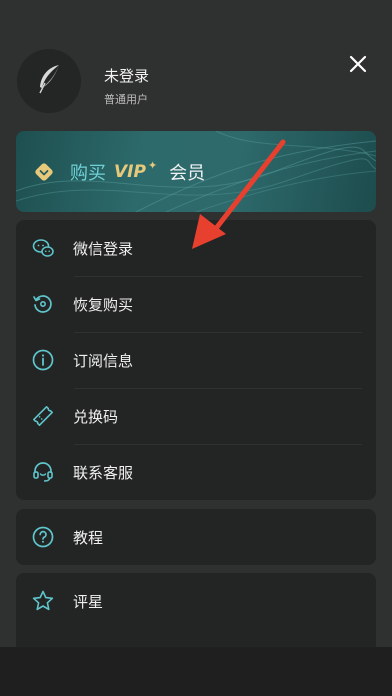 This screenshot has width=392, height=696. I want to click on help-icon, so click(43, 537).